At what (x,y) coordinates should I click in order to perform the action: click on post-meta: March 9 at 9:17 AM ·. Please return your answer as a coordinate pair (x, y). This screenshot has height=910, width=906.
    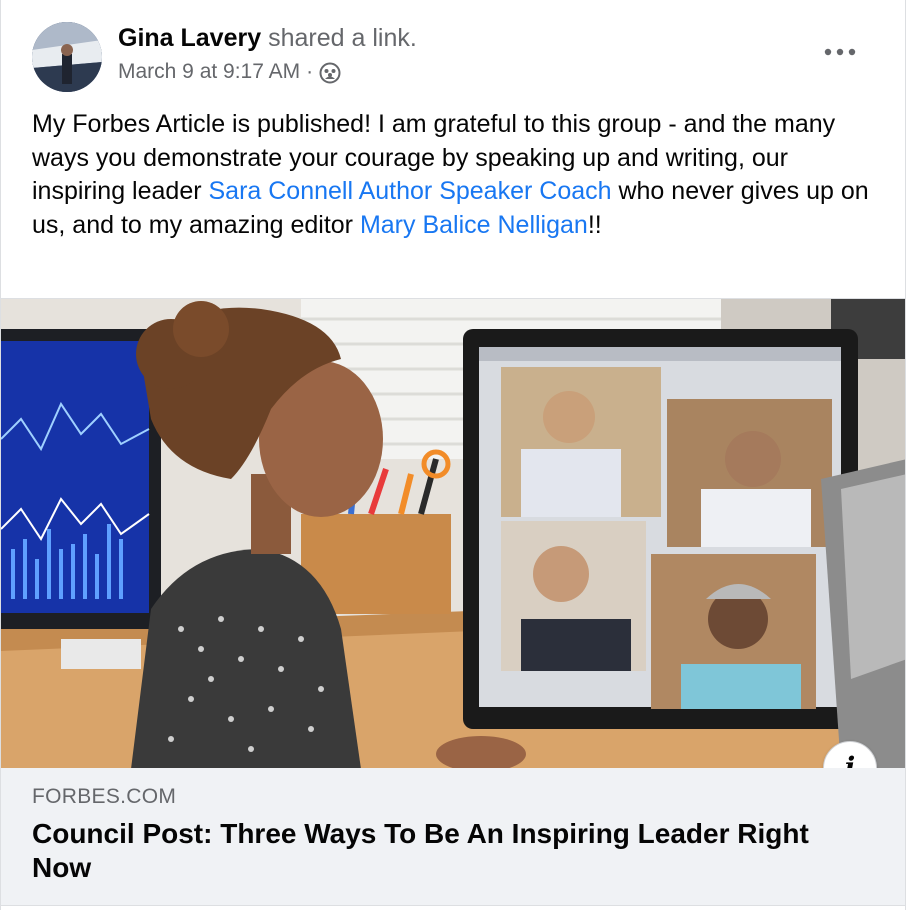
    Looking at the image, I should click on (229, 72).